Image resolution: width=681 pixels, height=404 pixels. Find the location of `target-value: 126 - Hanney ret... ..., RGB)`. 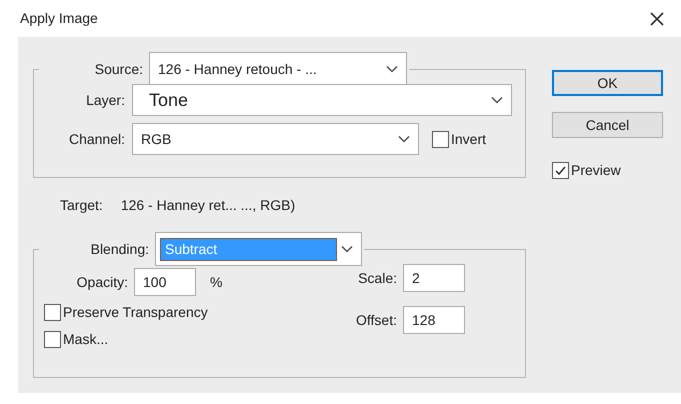

target-value: 126 - Hanney ret... ..., RGB) is located at coordinates (208, 205).